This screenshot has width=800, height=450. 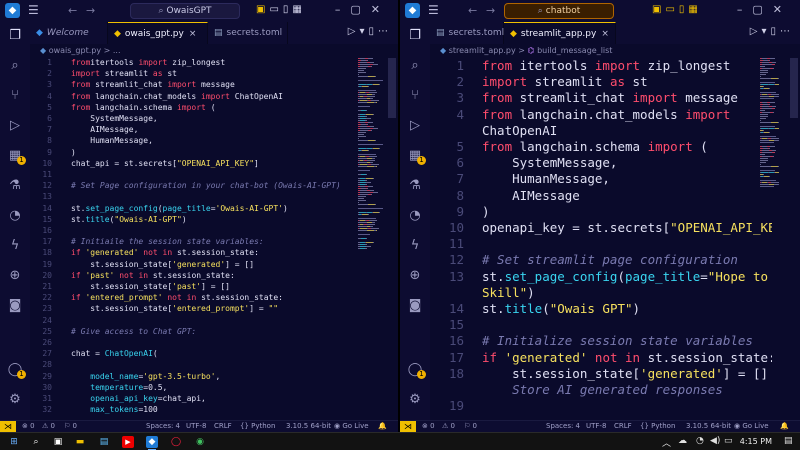 I want to click on onedrive-cloud-icon: ☁, so click(x=682, y=441).